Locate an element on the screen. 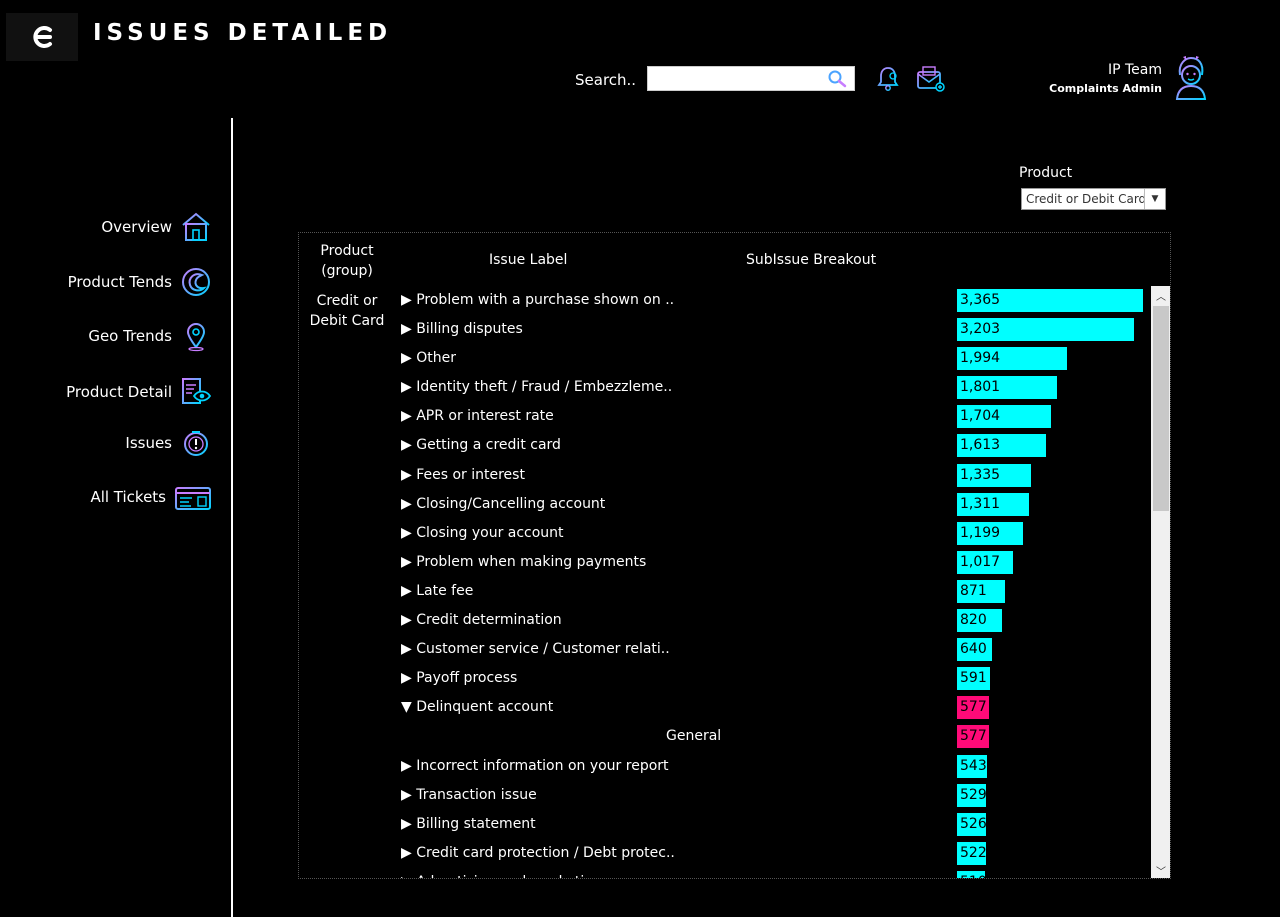 This screenshot has height=917, width=1280. sidebar-item-issues: Issues is located at coordinates (168, 443).